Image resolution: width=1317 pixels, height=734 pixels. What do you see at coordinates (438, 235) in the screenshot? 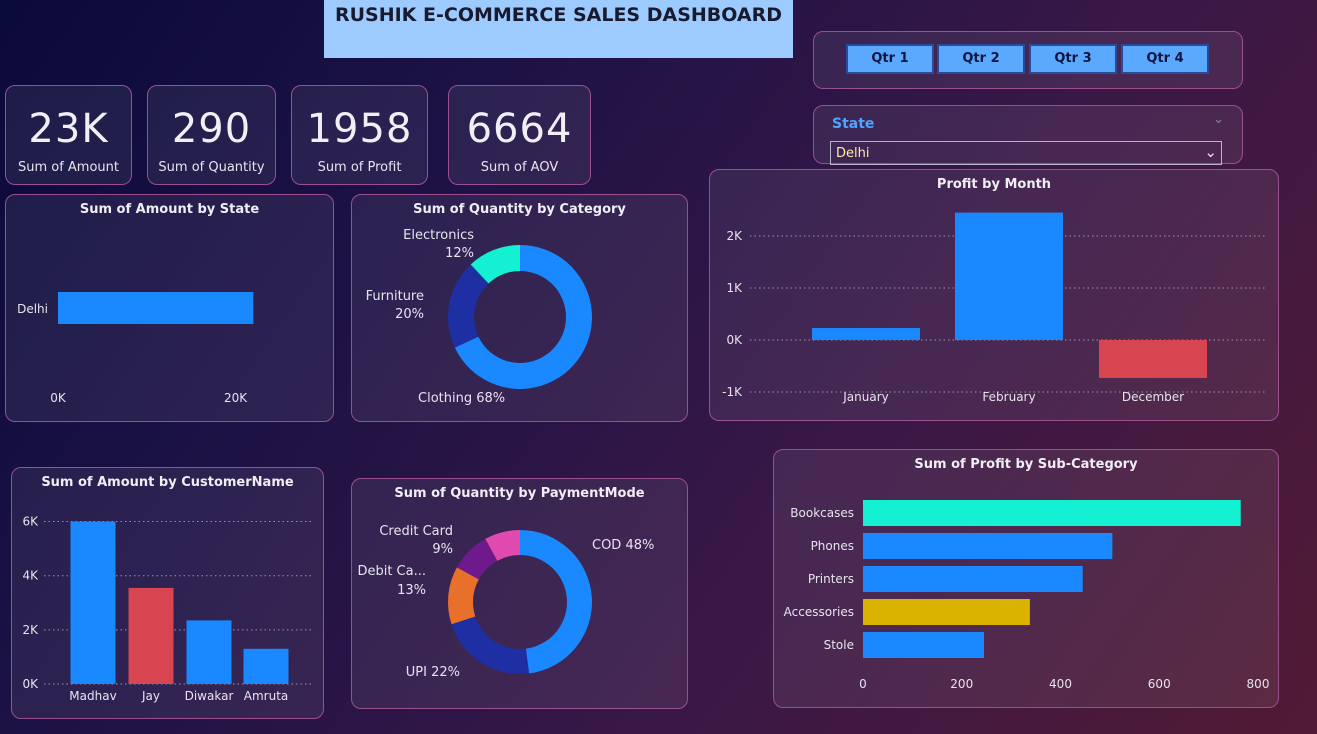
I see `data-label: Electronics` at bounding box center [438, 235].